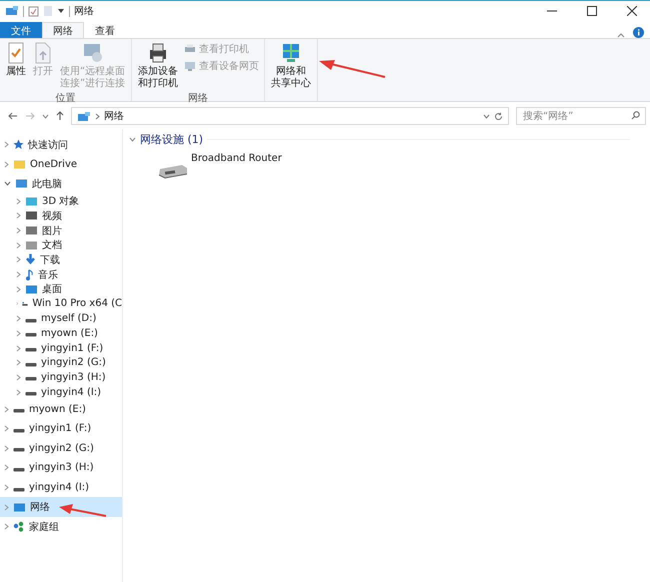 The image size is (650, 582). I want to click on address-bar: 网络, so click(290, 116).